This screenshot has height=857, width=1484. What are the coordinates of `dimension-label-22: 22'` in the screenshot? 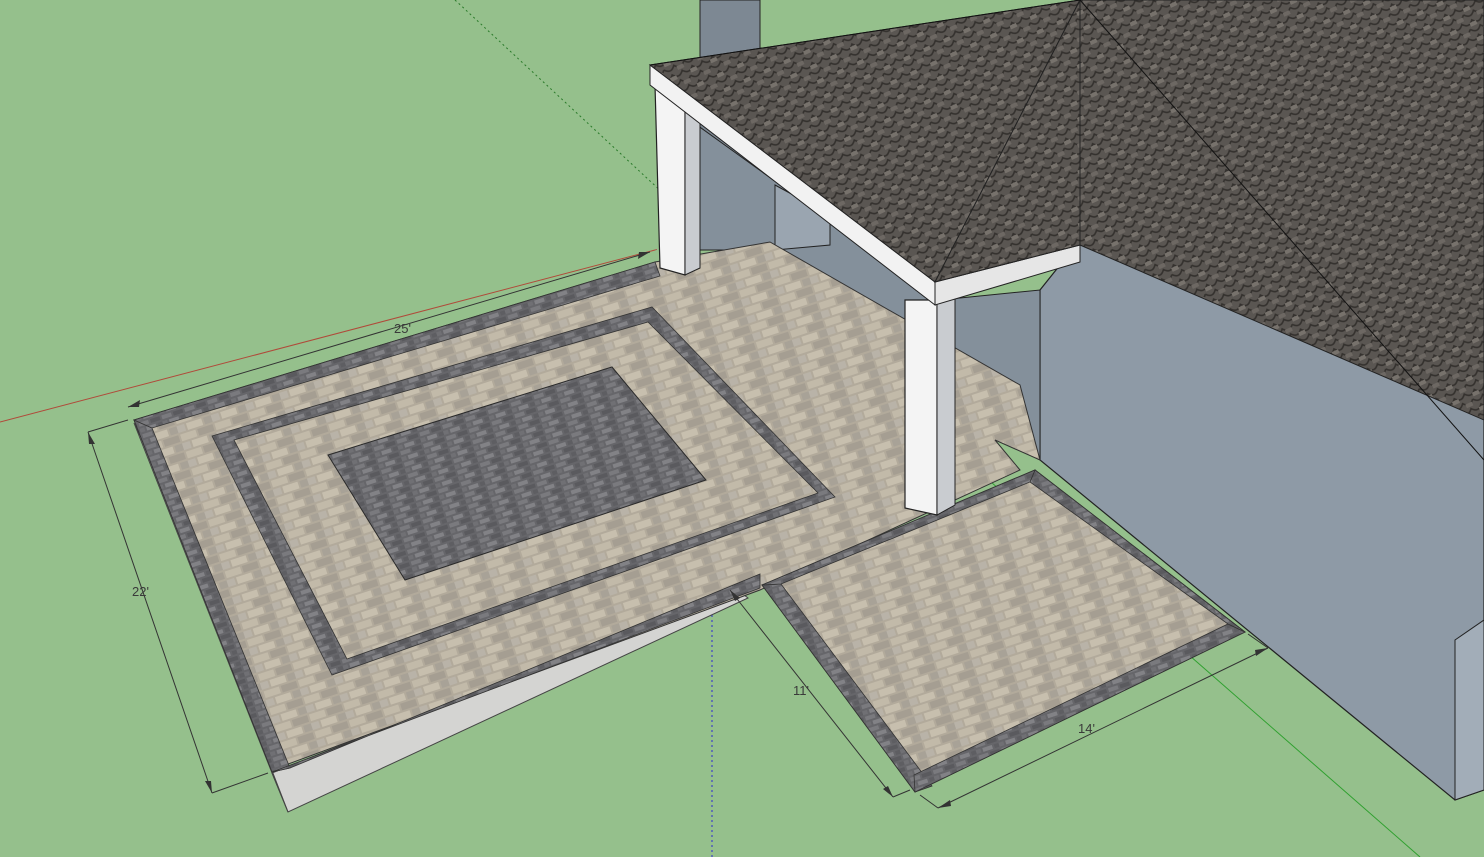 It's located at (140, 591).